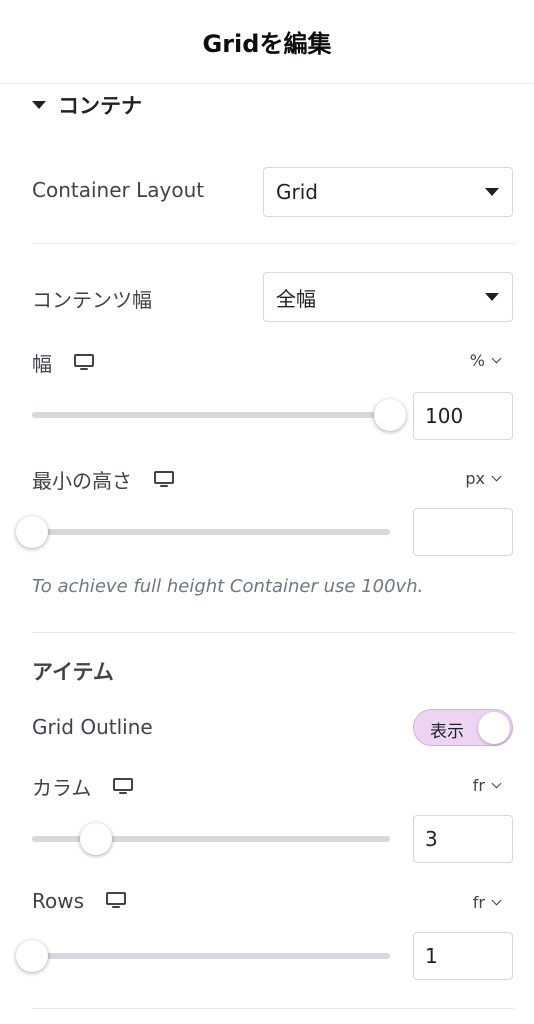 Image resolution: width=534 pixels, height=1024 pixels. Describe the element at coordinates (203, 956) in the screenshot. I see `rows-slider-track` at that location.